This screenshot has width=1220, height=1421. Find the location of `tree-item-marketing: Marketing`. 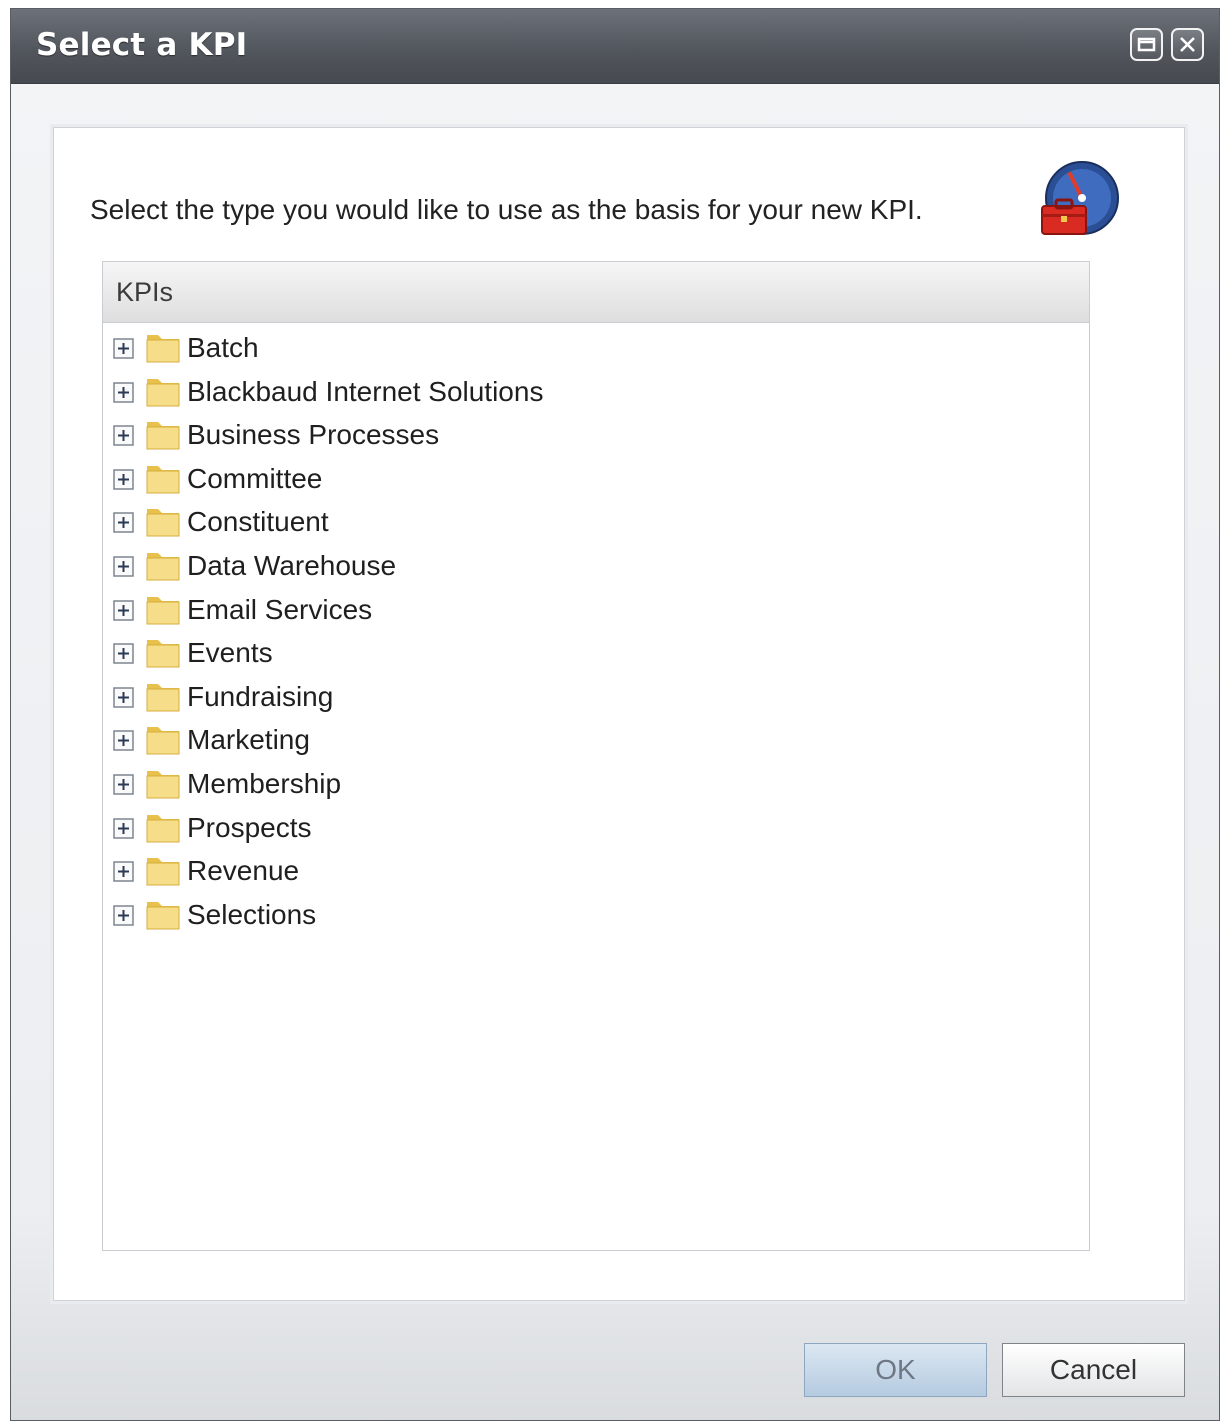

tree-item-marketing: Marketing is located at coordinates (596, 741).